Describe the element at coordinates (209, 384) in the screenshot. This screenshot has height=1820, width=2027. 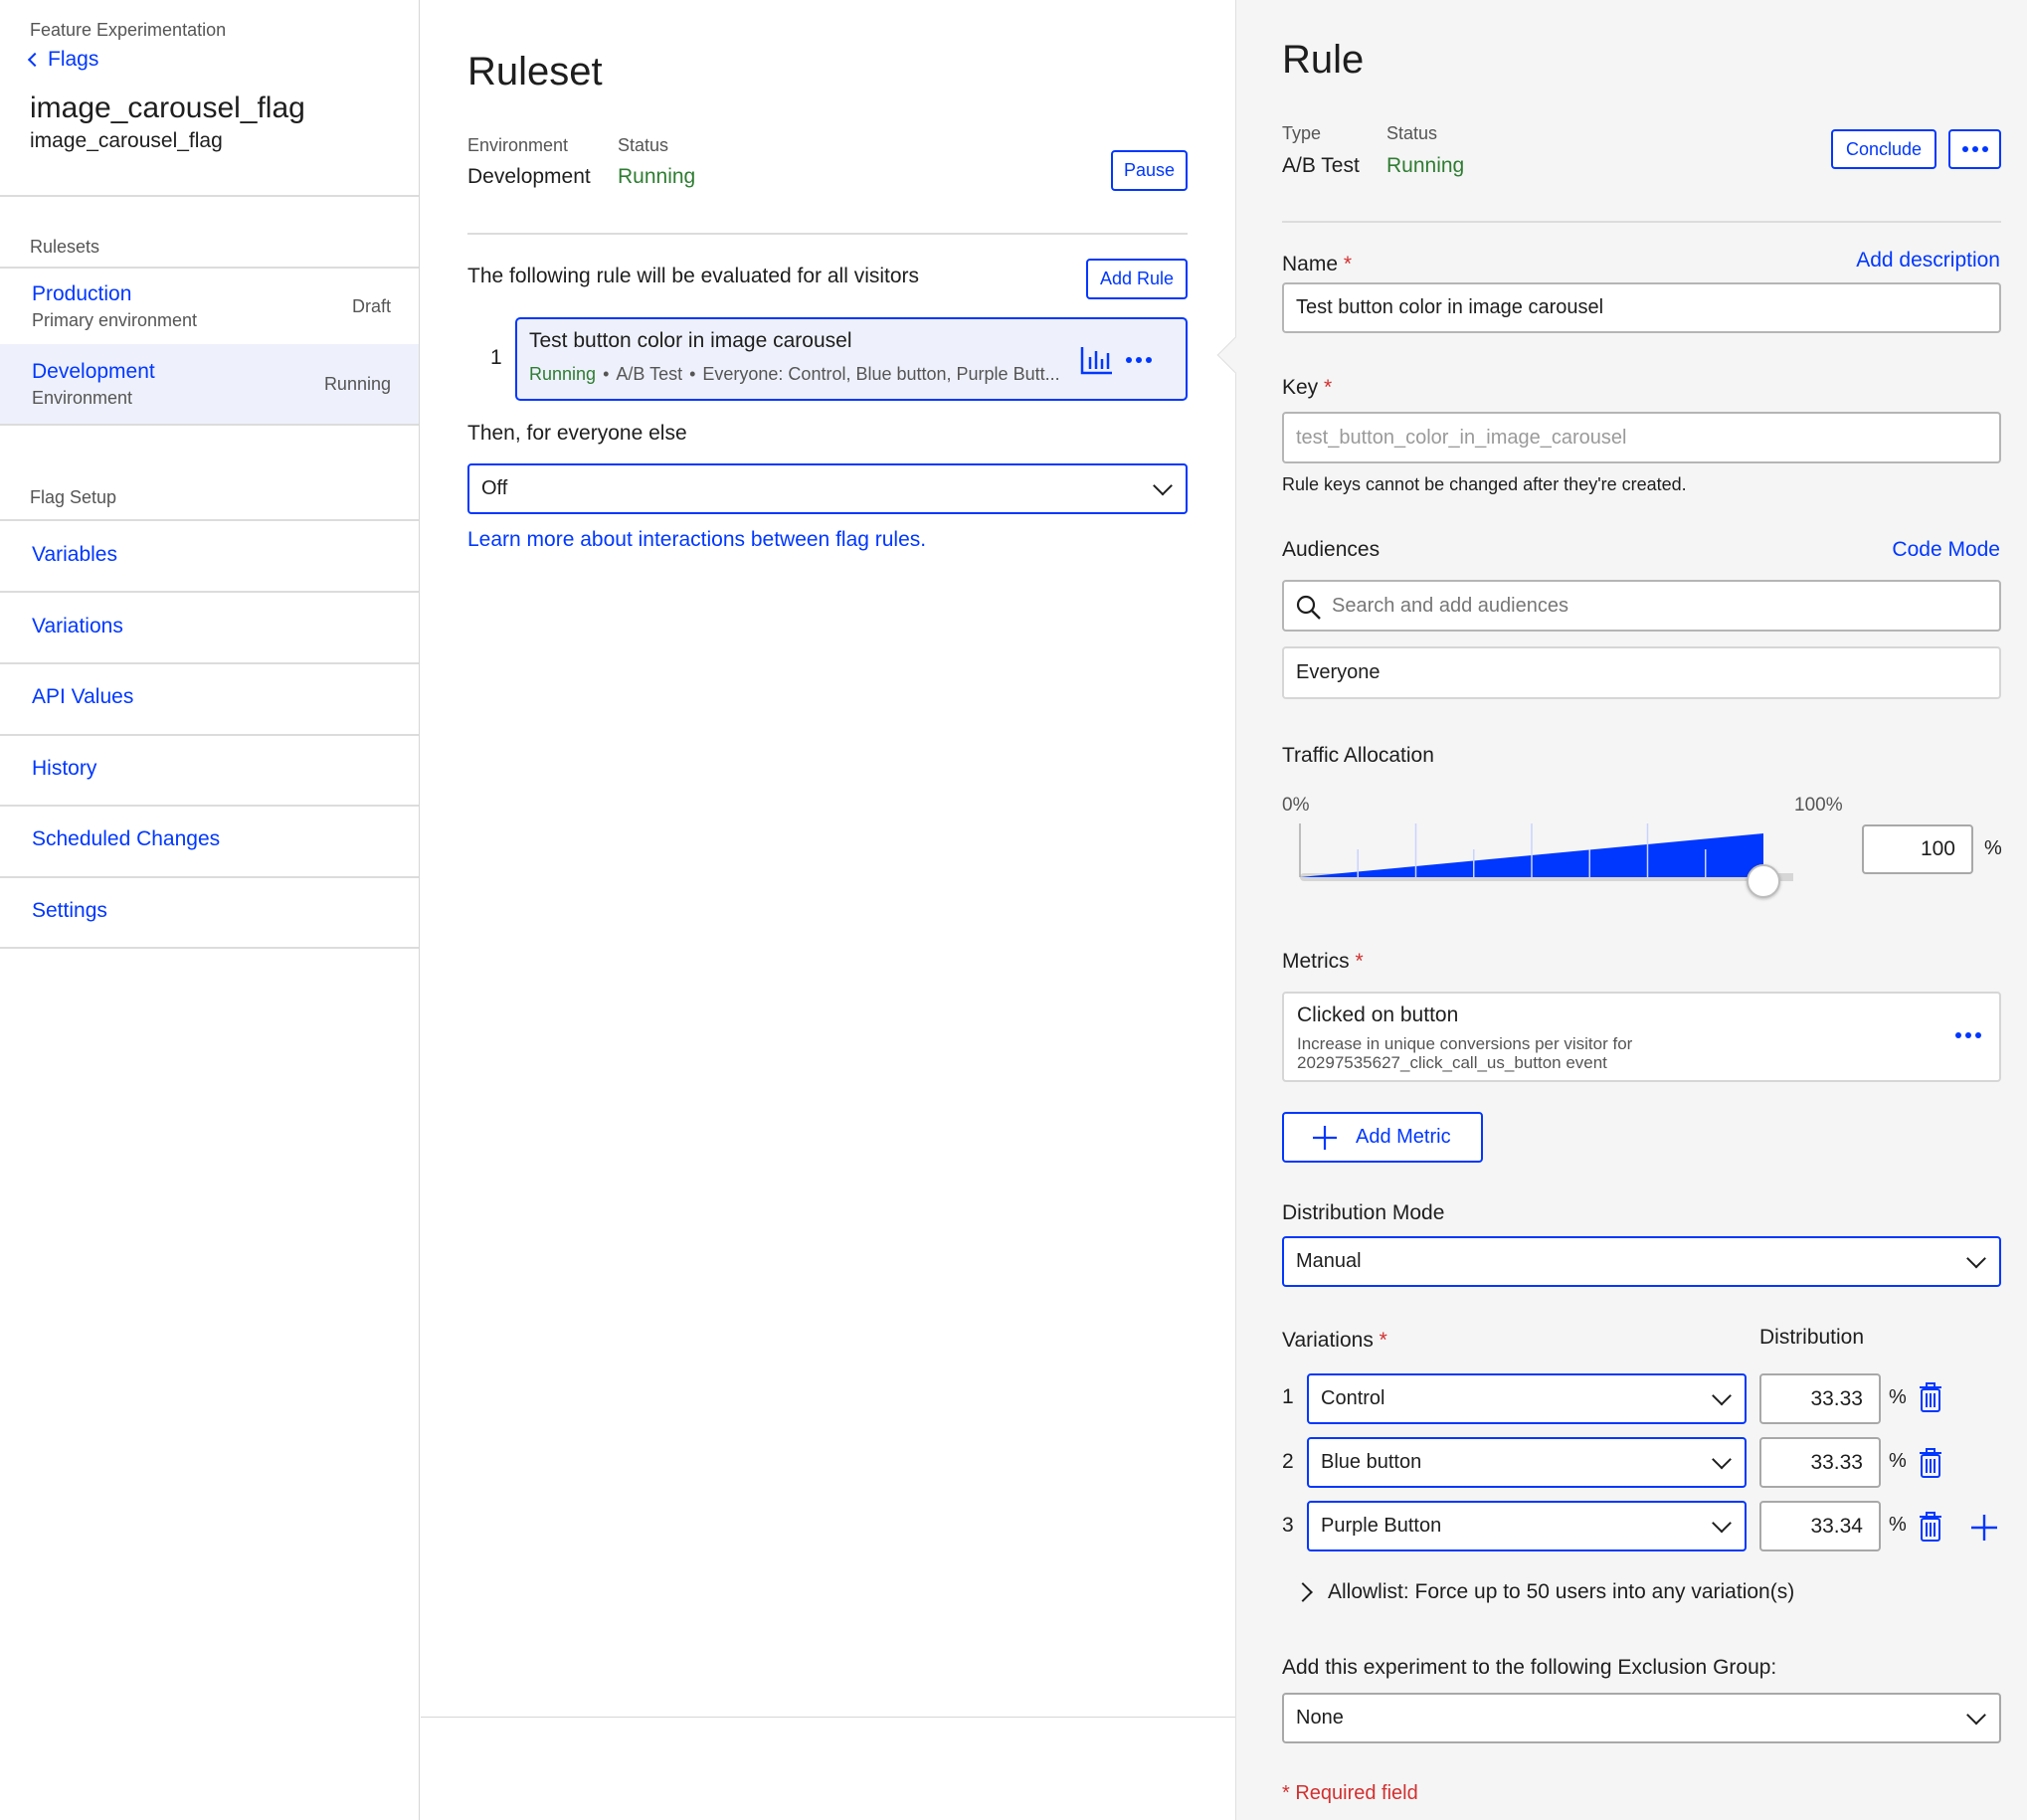
I see `ruleset-item-development: Development Environment Running` at that location.